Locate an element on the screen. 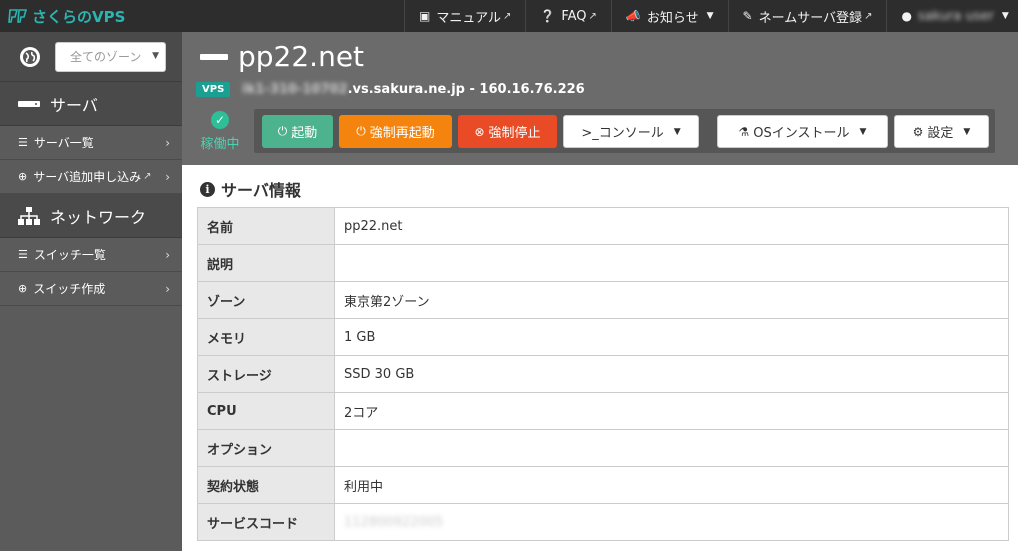 Image resolution: width=1018 pixels, height=551 pixels. section-title: i サーバ情報 is located at coordinates (250, 189).